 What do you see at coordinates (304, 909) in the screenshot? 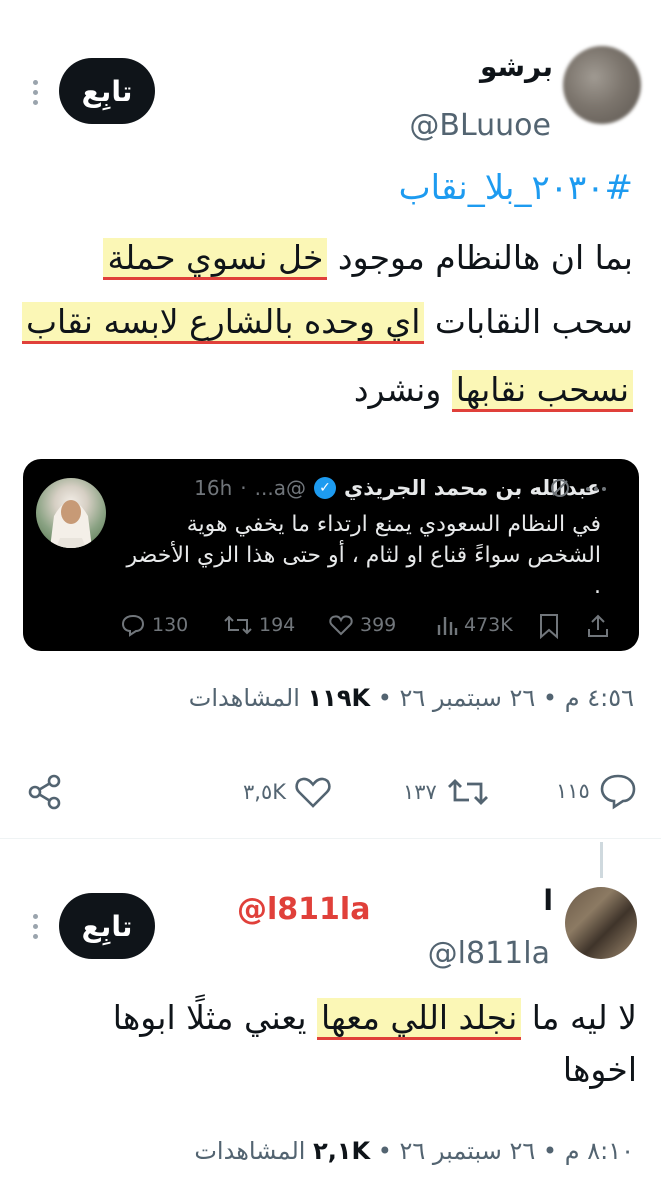
I see `watermark-text: @l811la` at bounding box center [304, 909].